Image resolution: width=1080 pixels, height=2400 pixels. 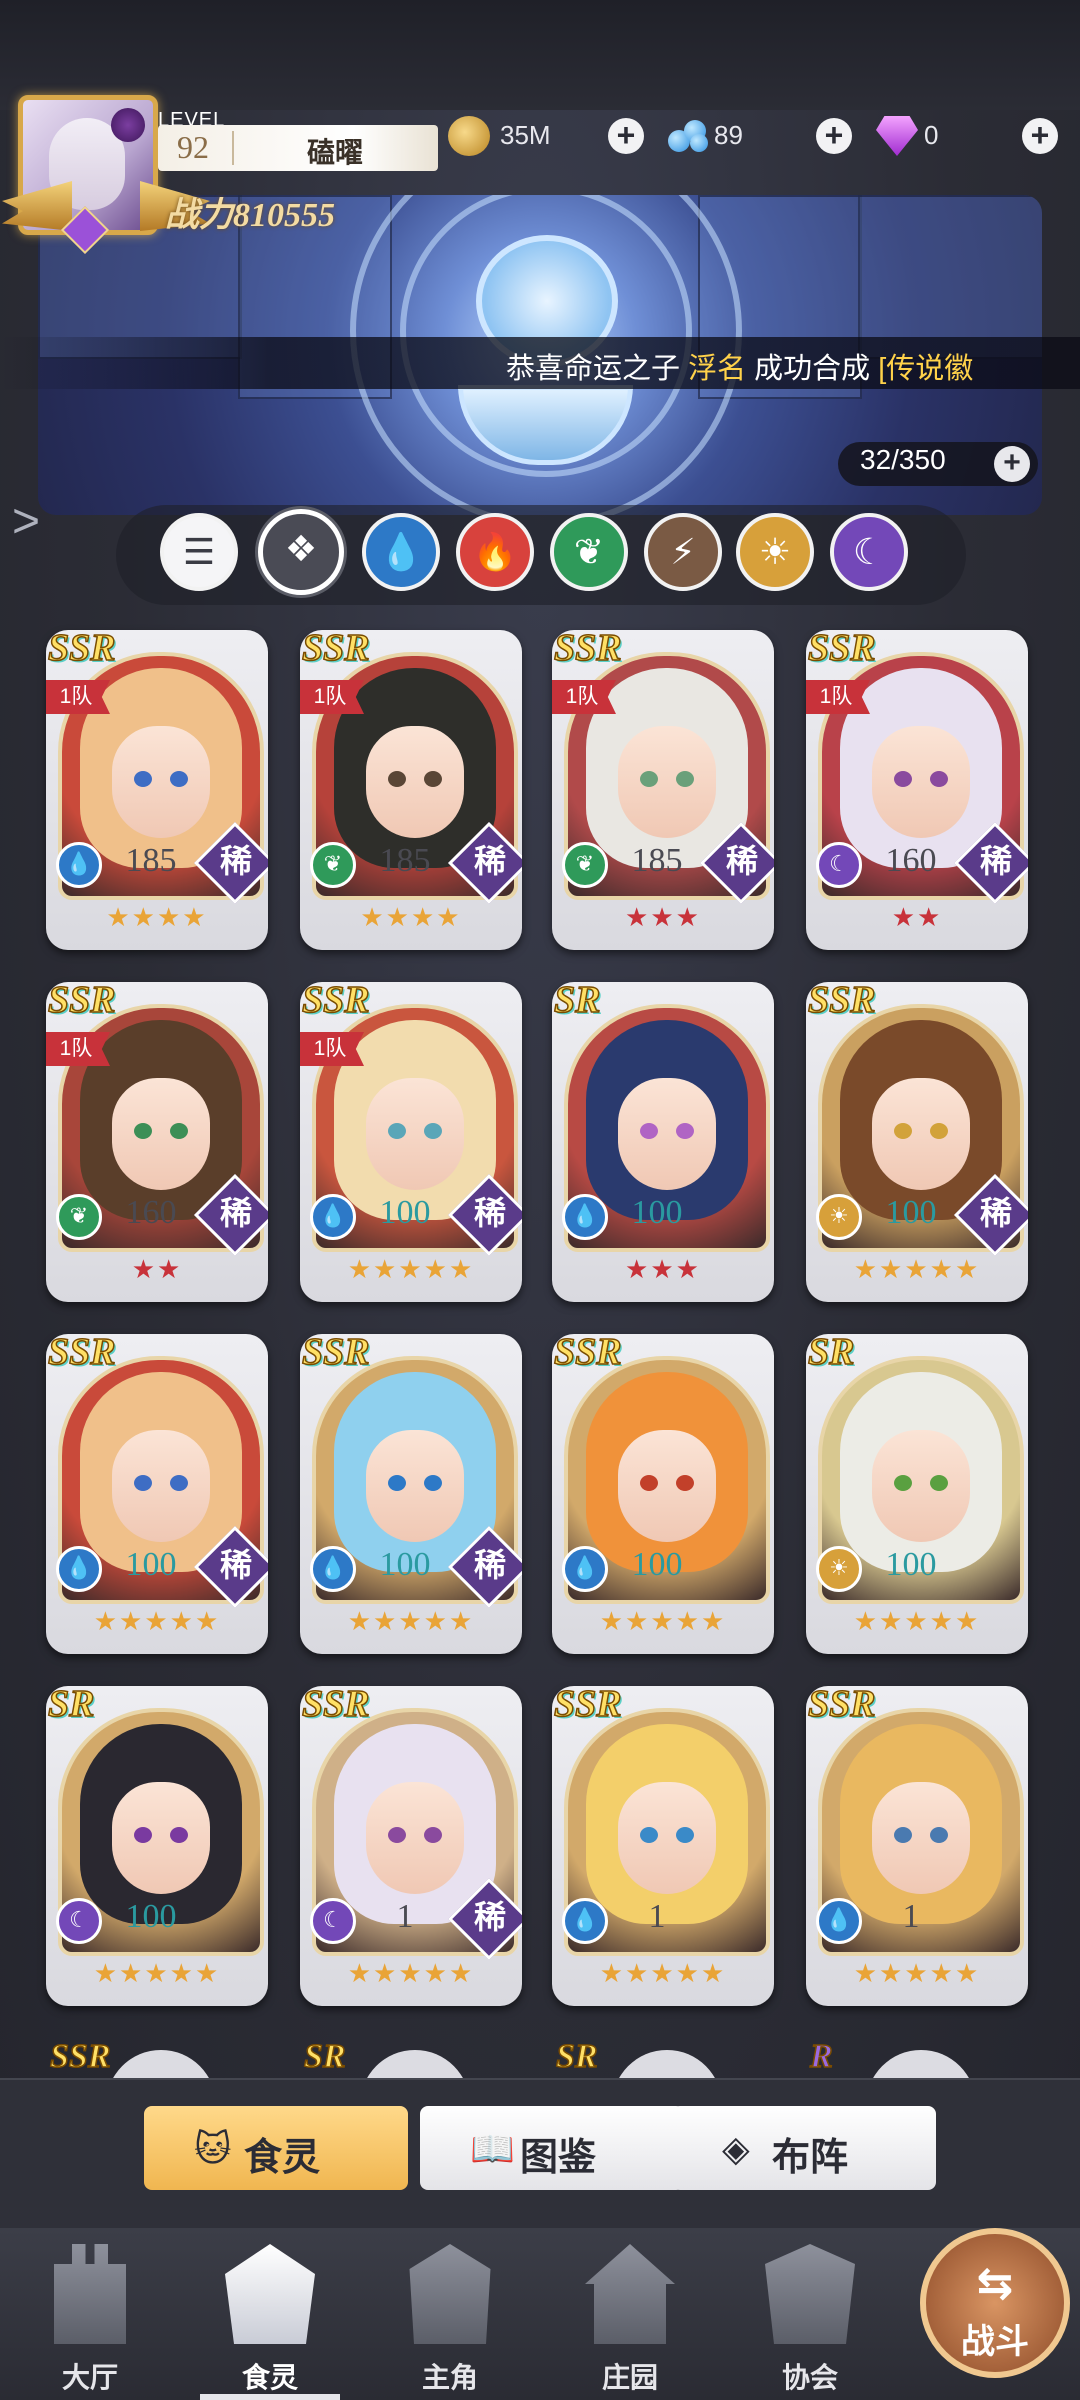 I want to click on tab-formation: ◈ 布阵, so click(x=804, y=2148).